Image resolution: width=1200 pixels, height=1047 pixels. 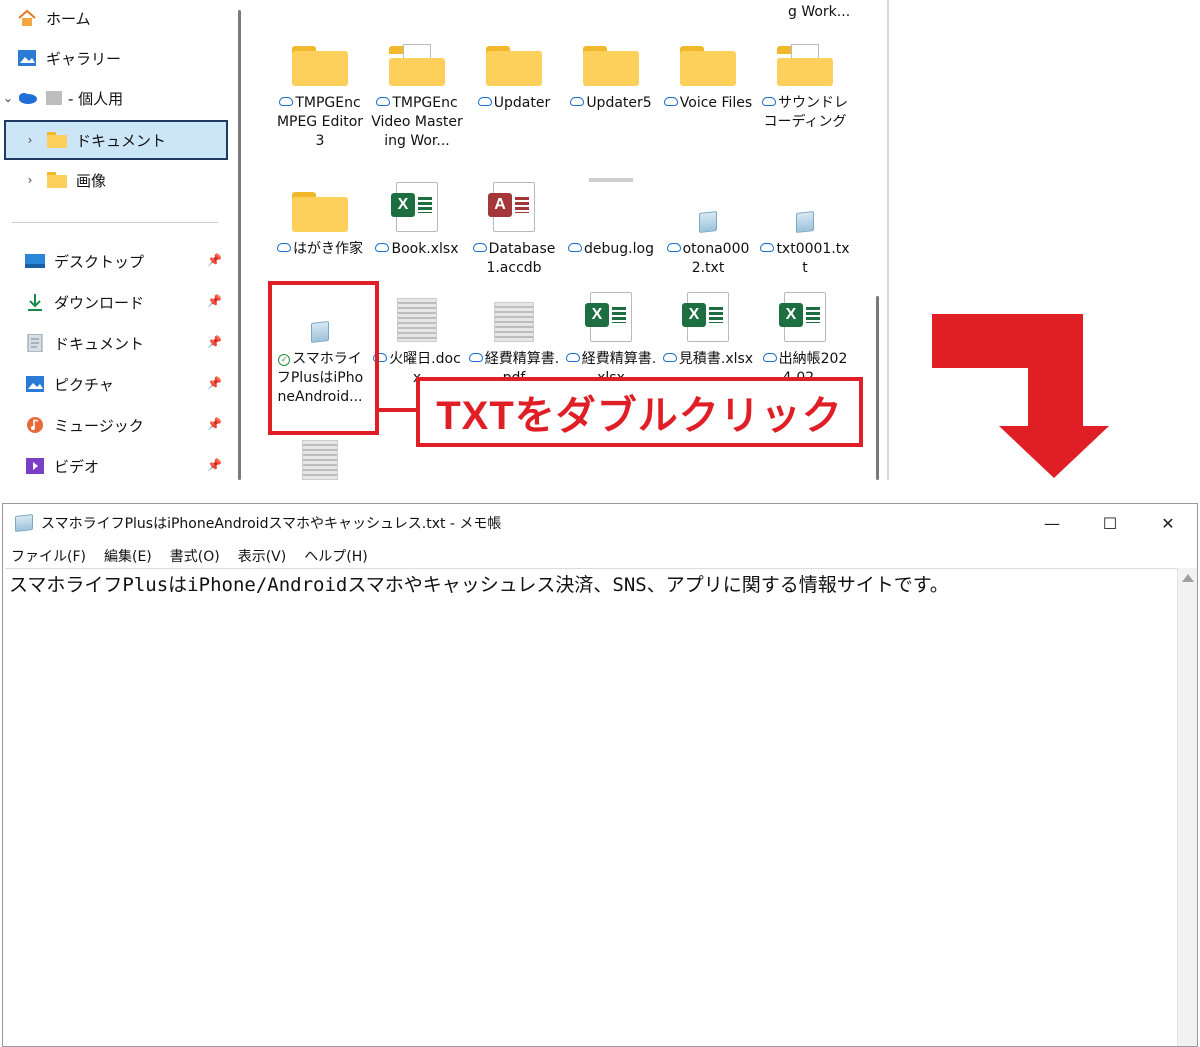 I want to click on quick-access-downloads: ダウンロード 📌, so click(x=115, y=302).